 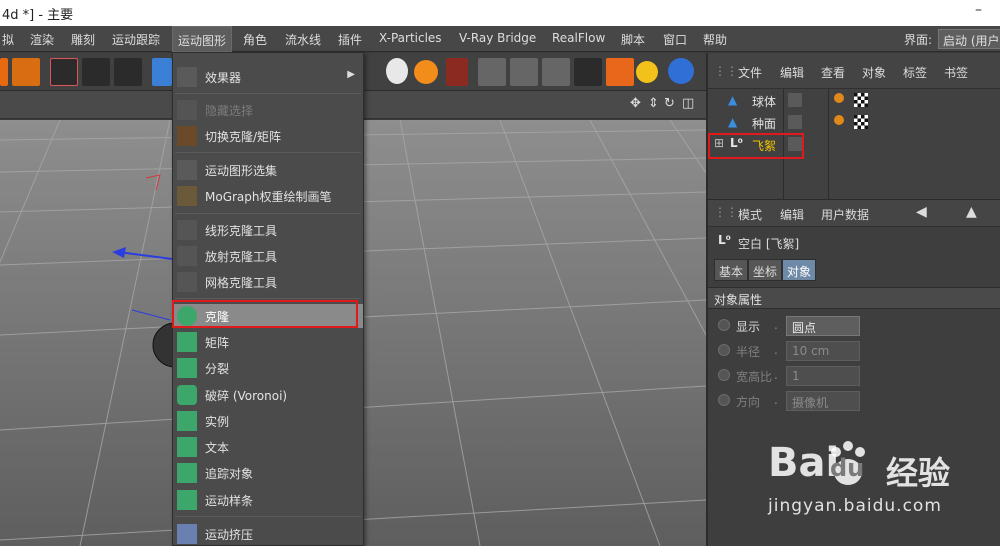 What do you see at coordinates (265, 314) in the screenshot?
I see `cloner-highlight-box` at bounding box center [265, 314].